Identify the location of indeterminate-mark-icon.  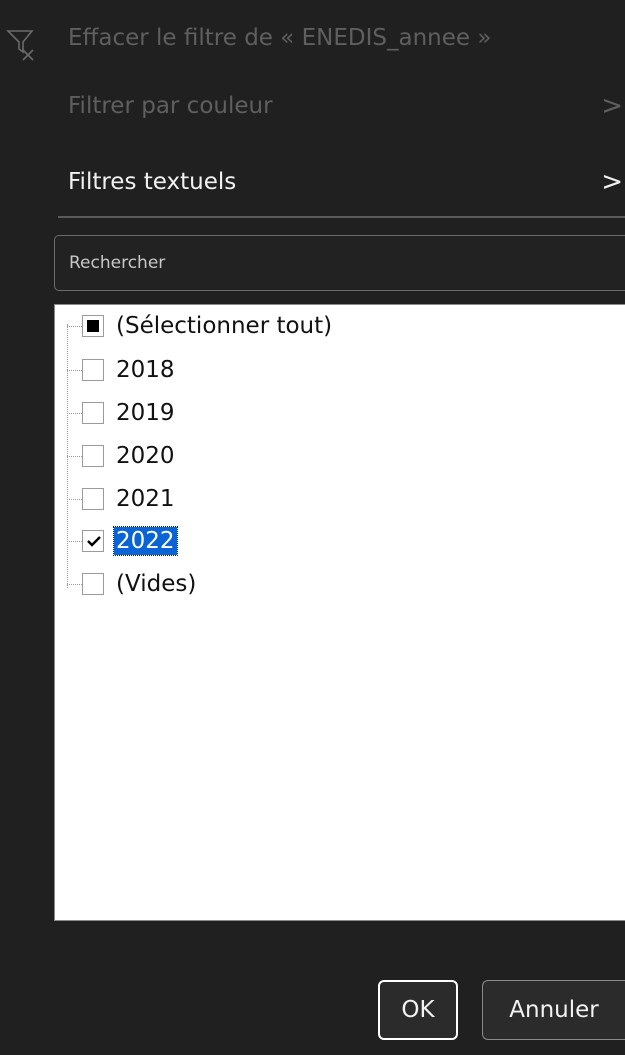
(93, 326).